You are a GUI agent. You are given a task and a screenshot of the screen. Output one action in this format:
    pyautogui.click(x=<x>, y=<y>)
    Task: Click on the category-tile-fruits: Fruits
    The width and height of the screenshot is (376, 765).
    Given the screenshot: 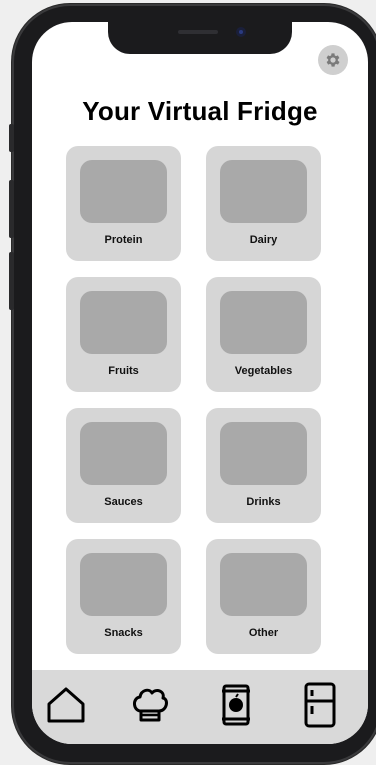 What is the action you would take?
    pyautogui.click(x=123, y=334)
    